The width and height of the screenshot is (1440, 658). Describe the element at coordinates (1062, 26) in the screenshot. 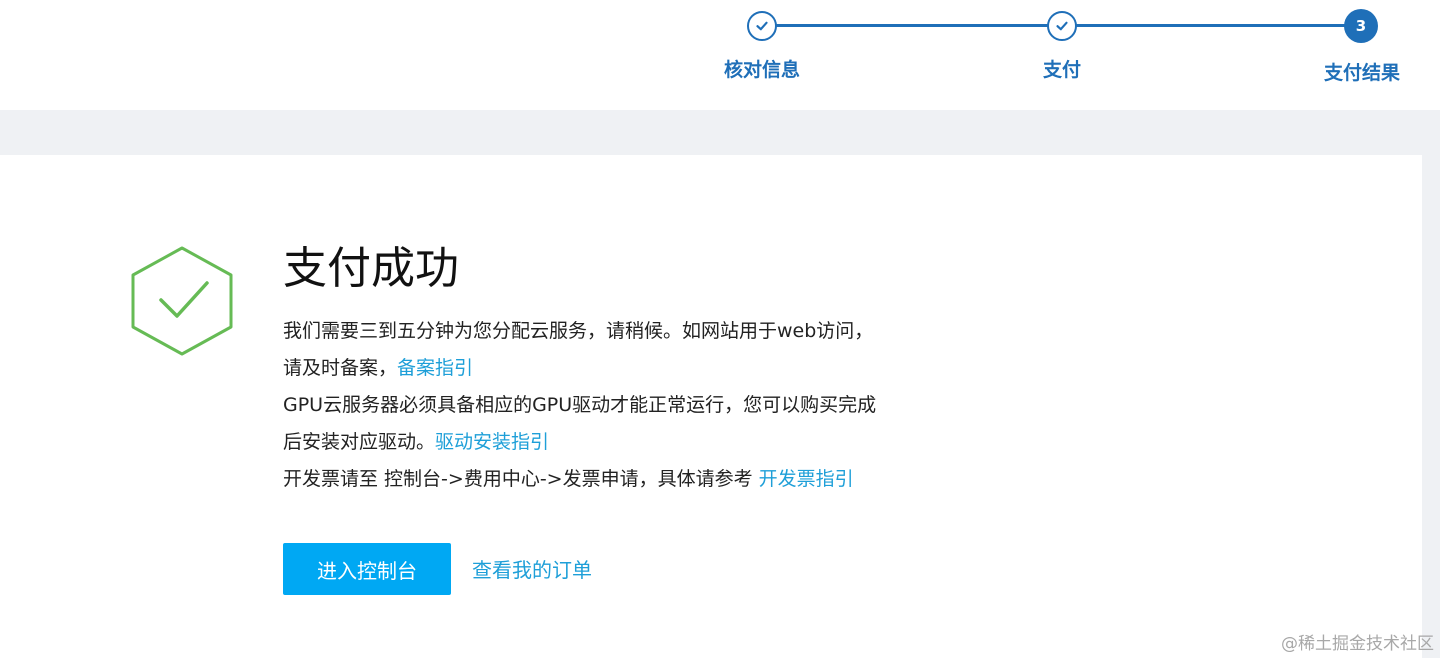

I see `step-2-check-icon` at that location.